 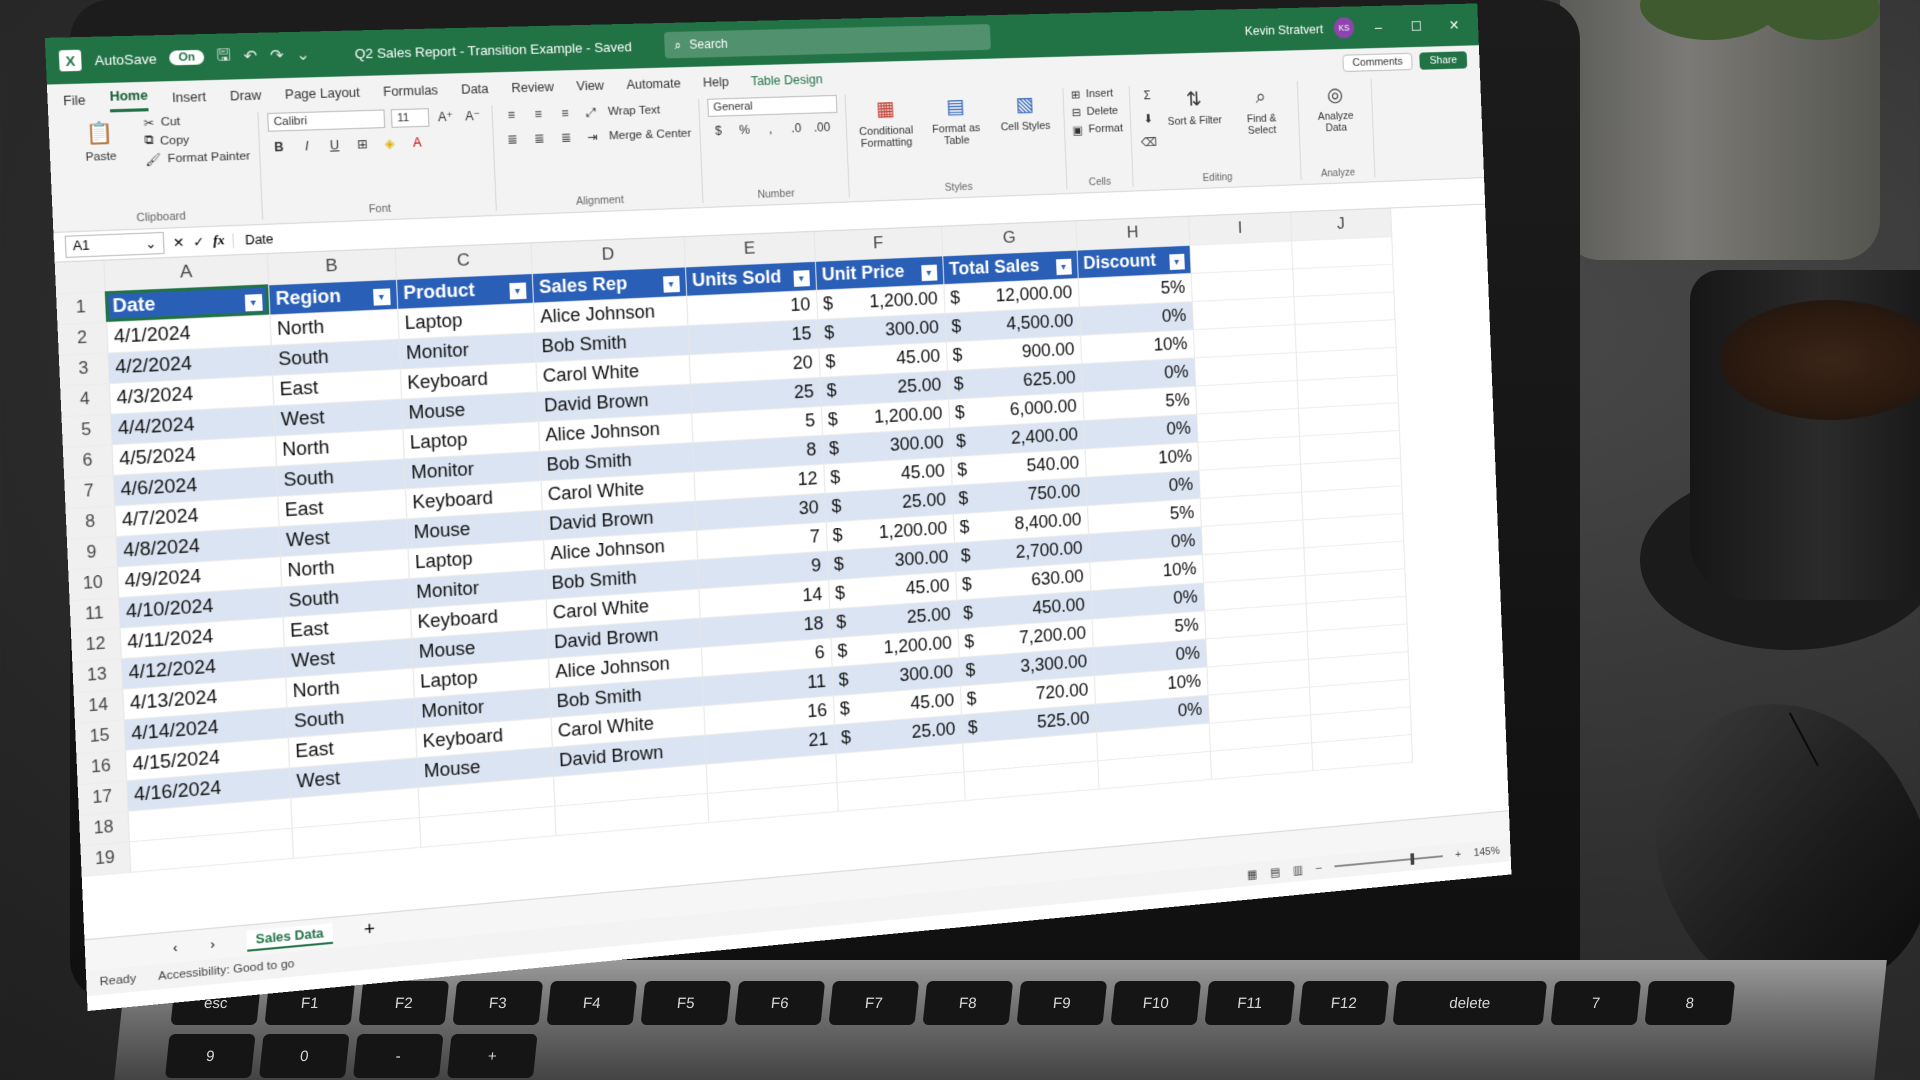 I want to click on select-all-corner, so click(x=79, y=277).